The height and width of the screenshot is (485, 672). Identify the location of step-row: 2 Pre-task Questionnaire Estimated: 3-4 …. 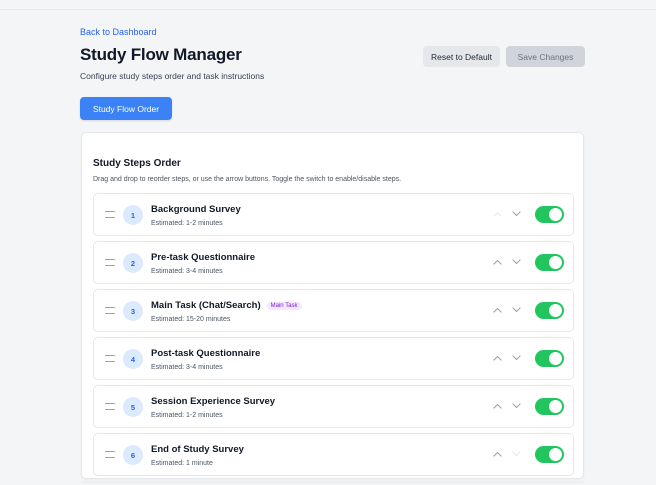
(333, 262).